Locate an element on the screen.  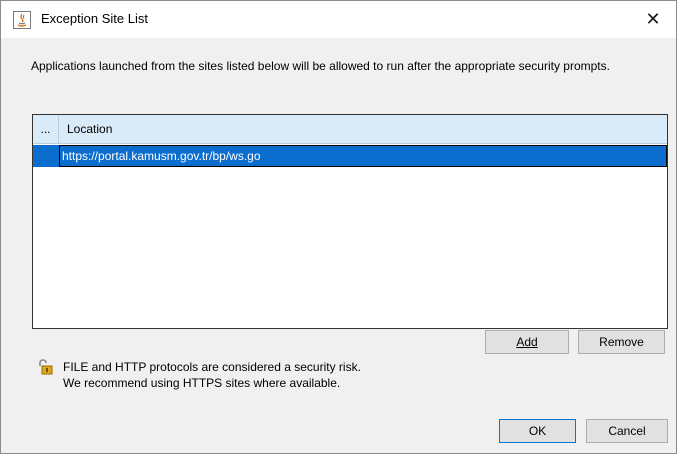
cancel-button-label: Cancel is located at coordinates (627, 431).